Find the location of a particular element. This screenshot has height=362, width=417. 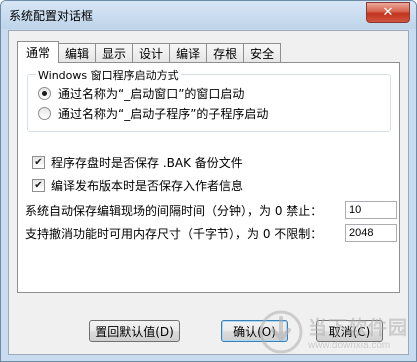

tab-display: 显示 is located at coordinates (114, 53).